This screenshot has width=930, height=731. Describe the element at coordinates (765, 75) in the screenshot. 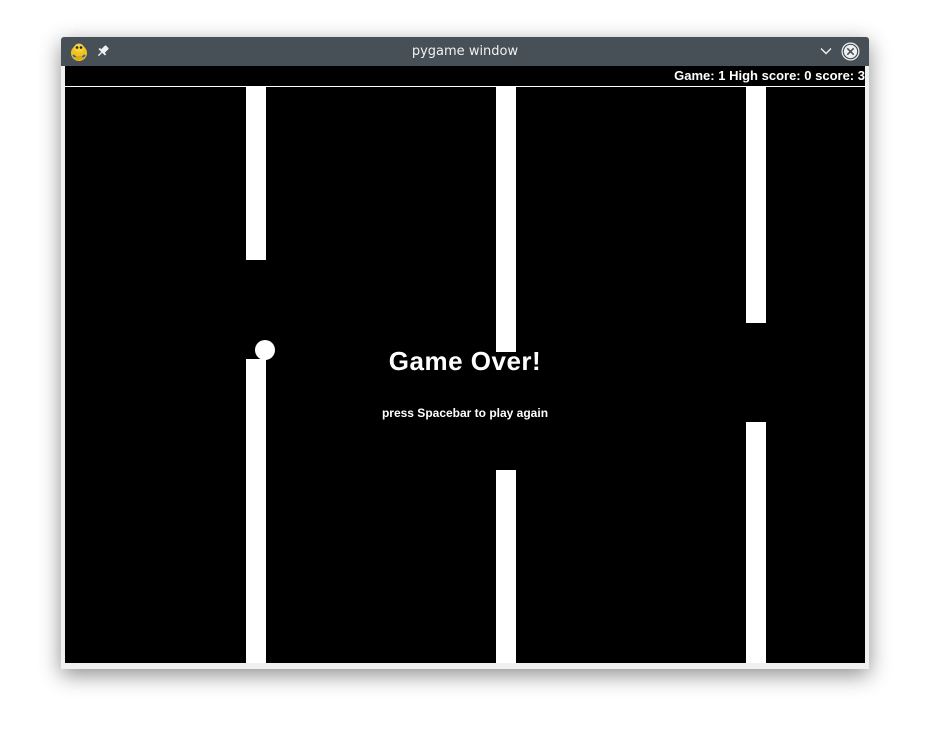

I see `high-score-label: High score:` at that location.